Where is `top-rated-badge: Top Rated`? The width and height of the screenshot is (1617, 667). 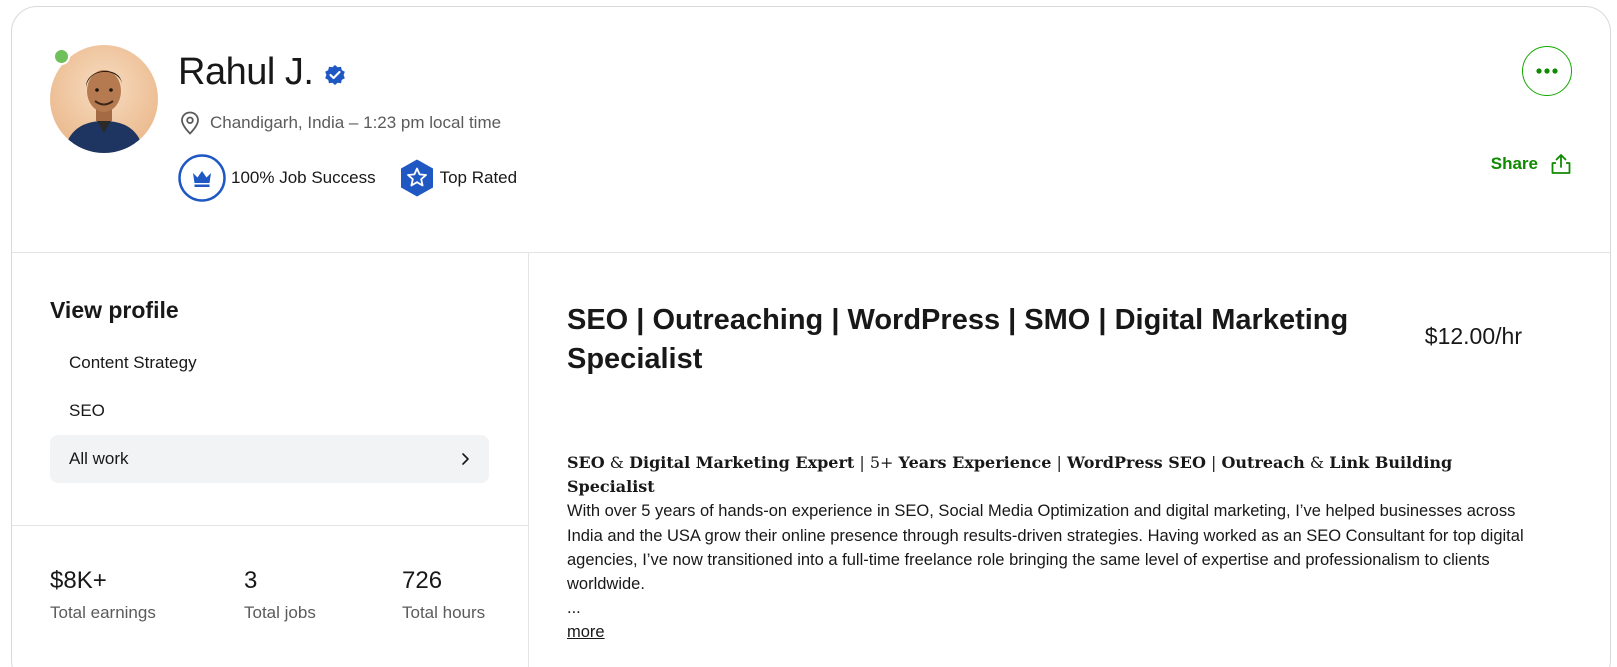 top-rated-badge: Top Rated is located at coordinates (458, 178).